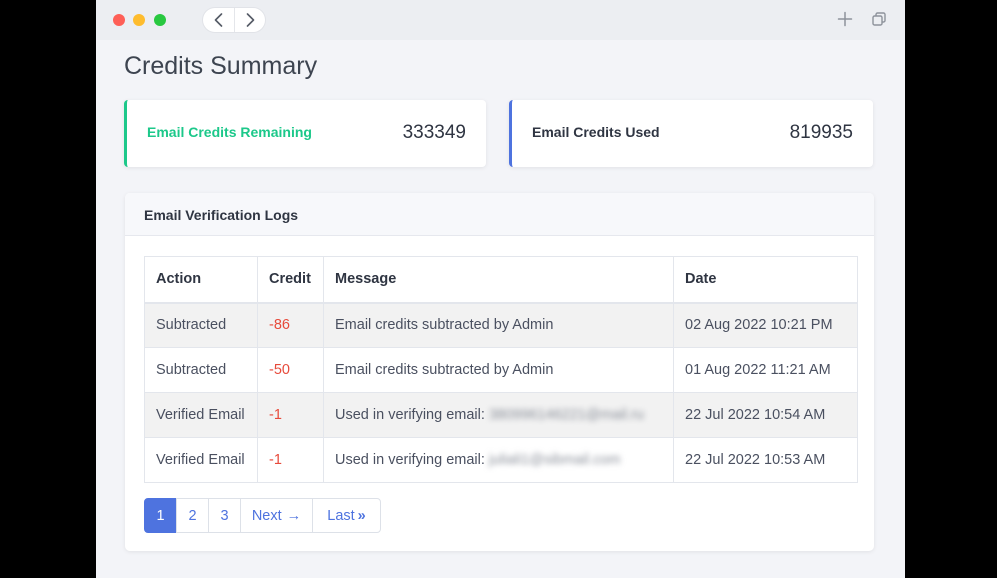 The image size is (997, 578). What do you see at coordinates (765, 460) in the screenshot?
I see `cell-date: 22 Jul 2022 10:53 AM` at bounding box center [765, 460].